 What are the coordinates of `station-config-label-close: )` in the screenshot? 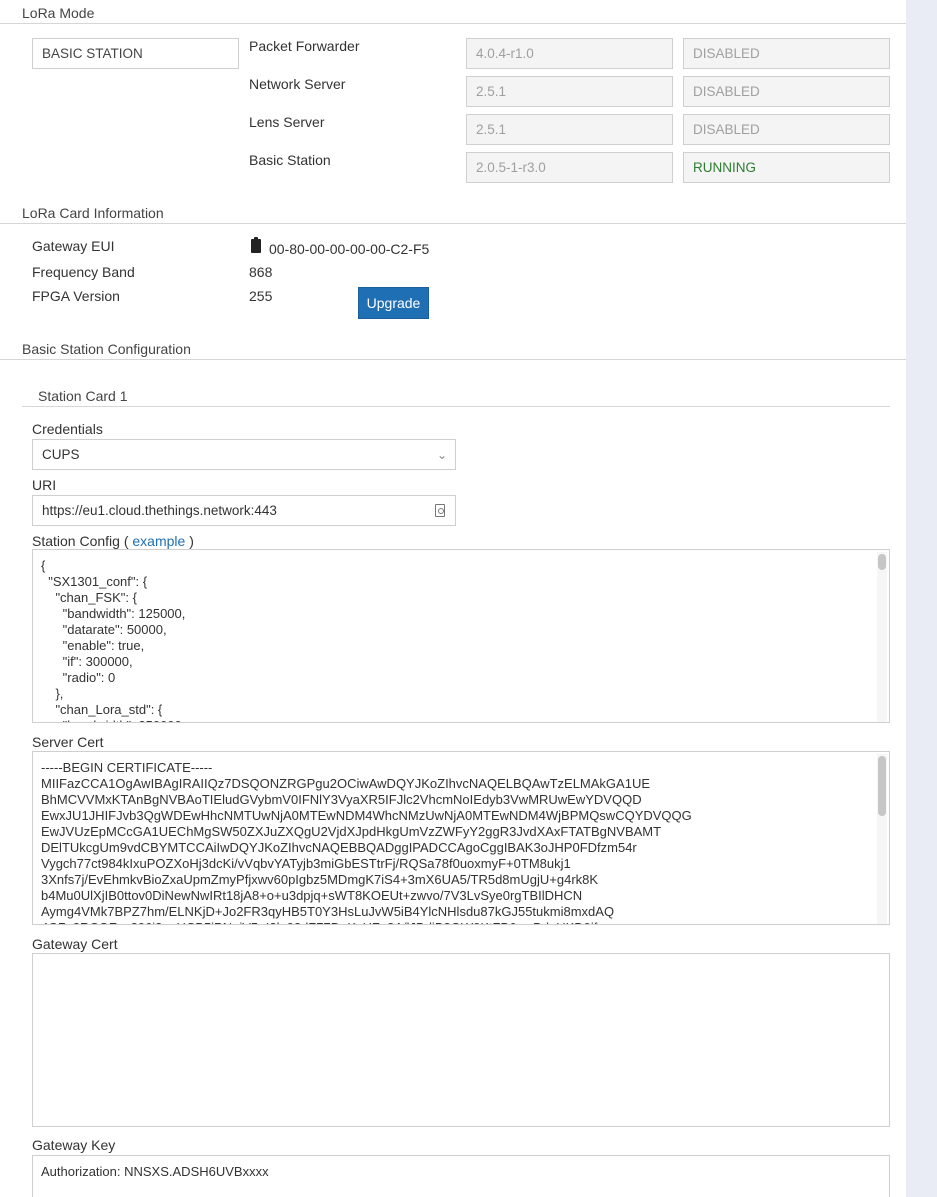 It's located at (191, 541).